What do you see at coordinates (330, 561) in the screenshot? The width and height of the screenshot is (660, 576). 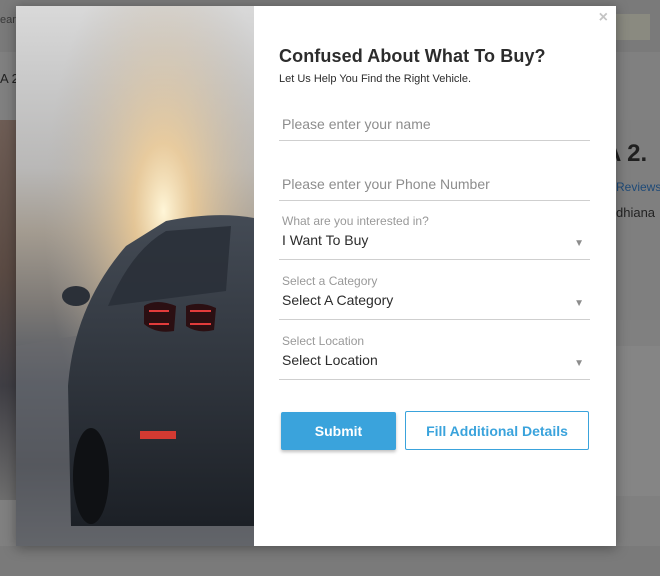 I see `background-footer` at bounding box center [330, 561].